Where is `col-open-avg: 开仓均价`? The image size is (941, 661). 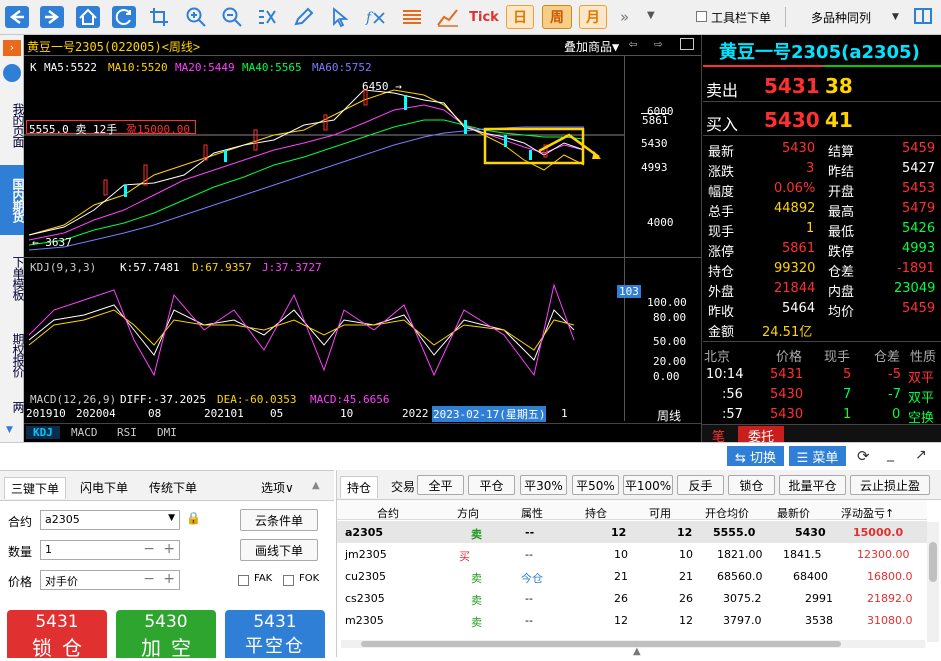 col-open-avg: 开仓均价 is located at coordinates (727, 513).